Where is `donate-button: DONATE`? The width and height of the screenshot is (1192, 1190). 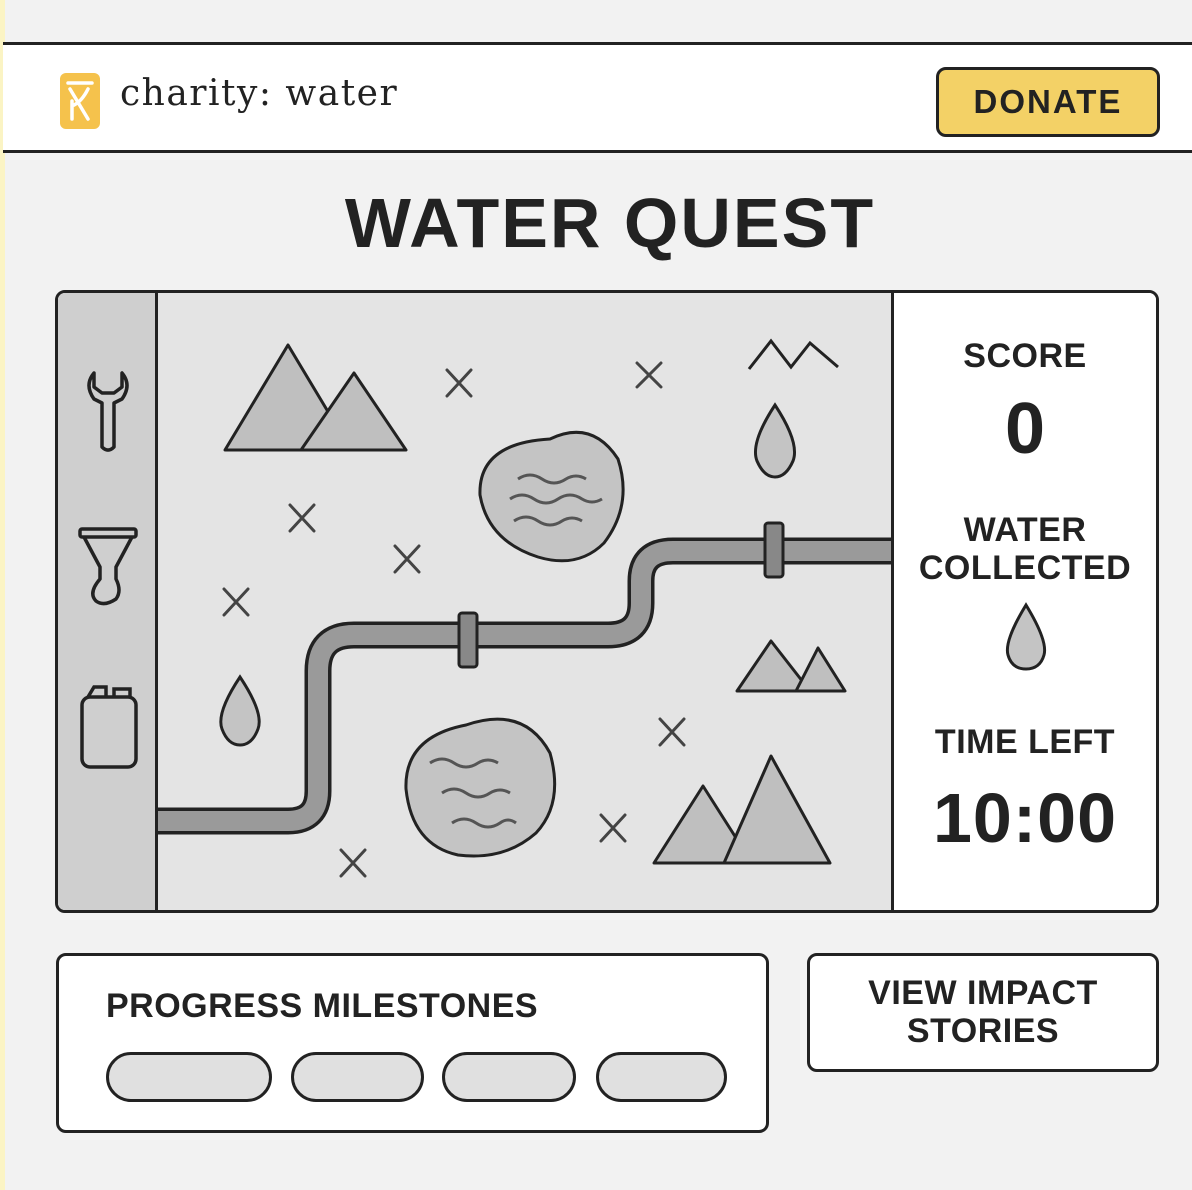
donate-button: DONATE is located at coordinates (1048, 102).